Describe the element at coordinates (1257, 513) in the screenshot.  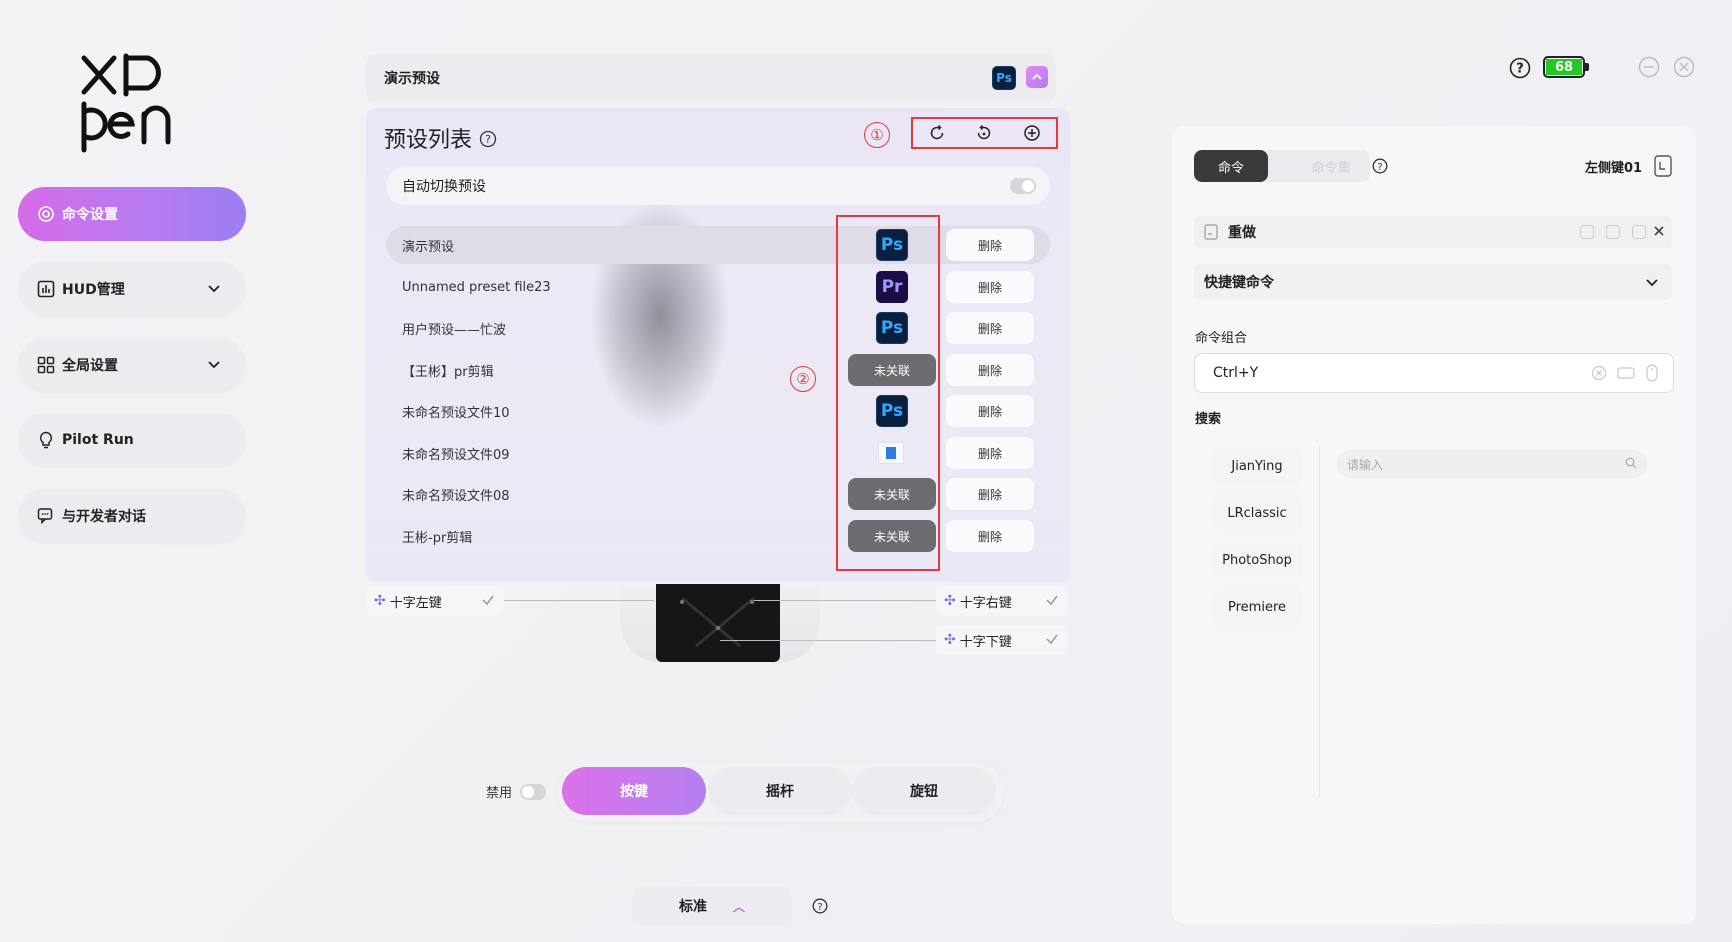
I see `app-list-item: LRclassic` at that location.